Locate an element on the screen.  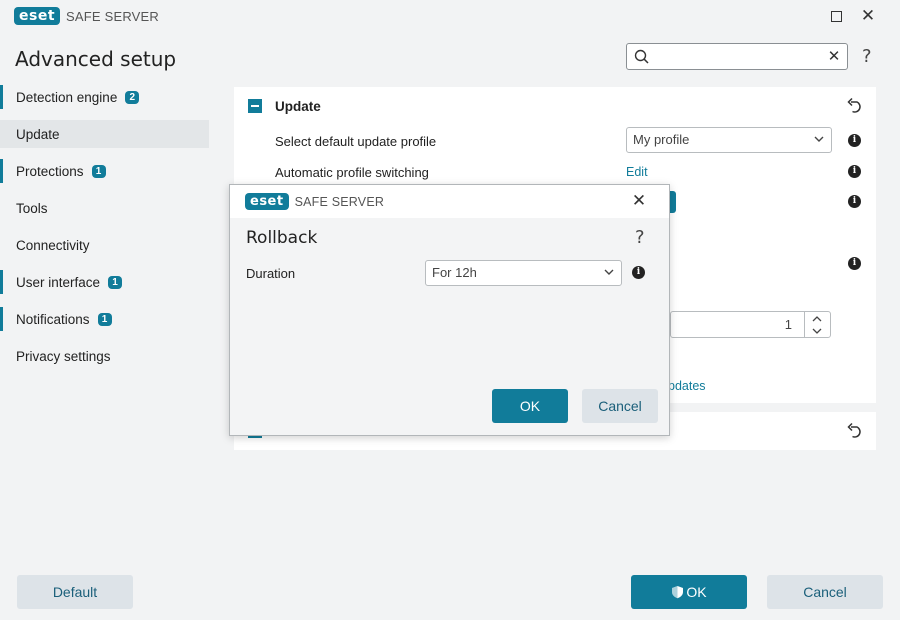
duration-select: For 12h is located at coordinates (523, 273).